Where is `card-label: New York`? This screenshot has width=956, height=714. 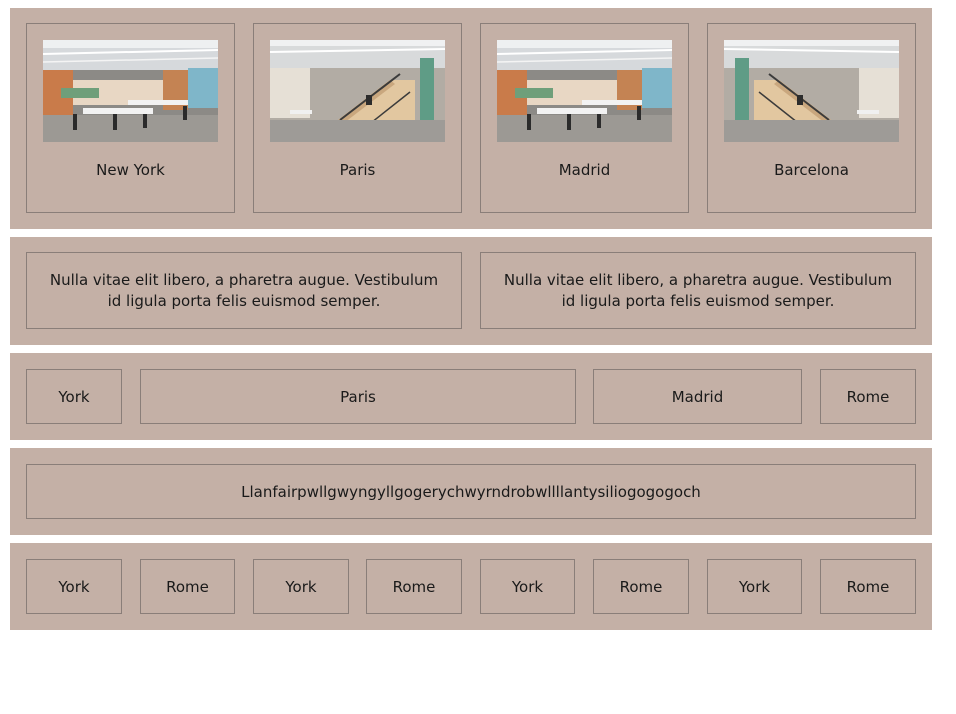 card-label: New York is located at coordinates (130, 170).